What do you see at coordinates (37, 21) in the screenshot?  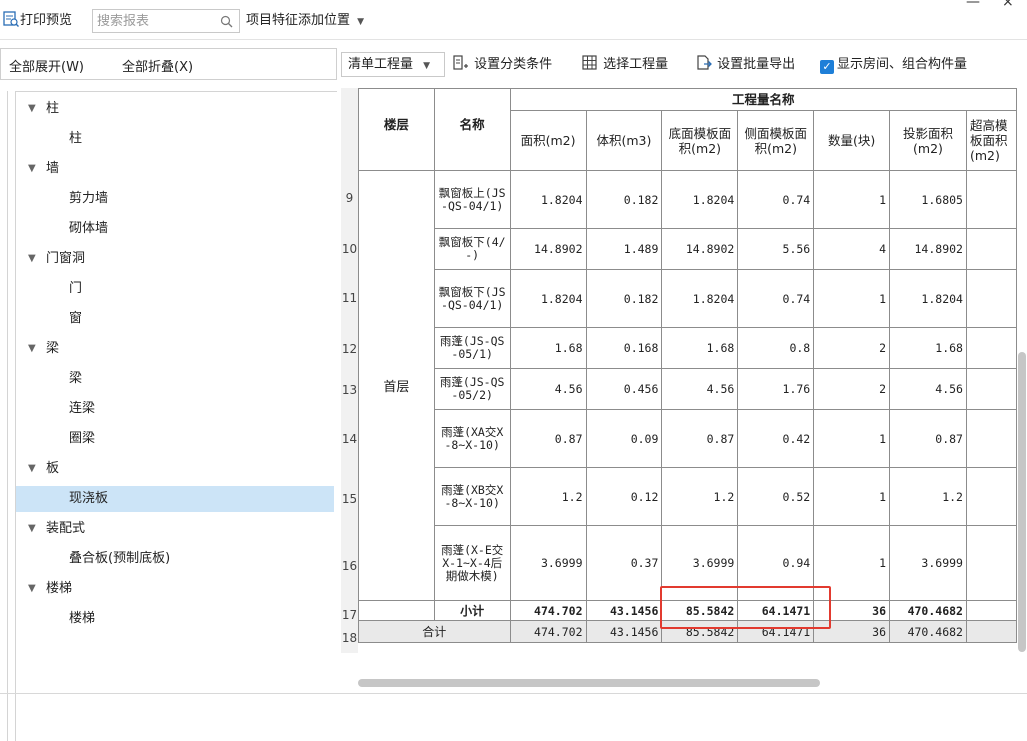 I see `print-preview-button: 打印预览` at bounding box center [37, 21].